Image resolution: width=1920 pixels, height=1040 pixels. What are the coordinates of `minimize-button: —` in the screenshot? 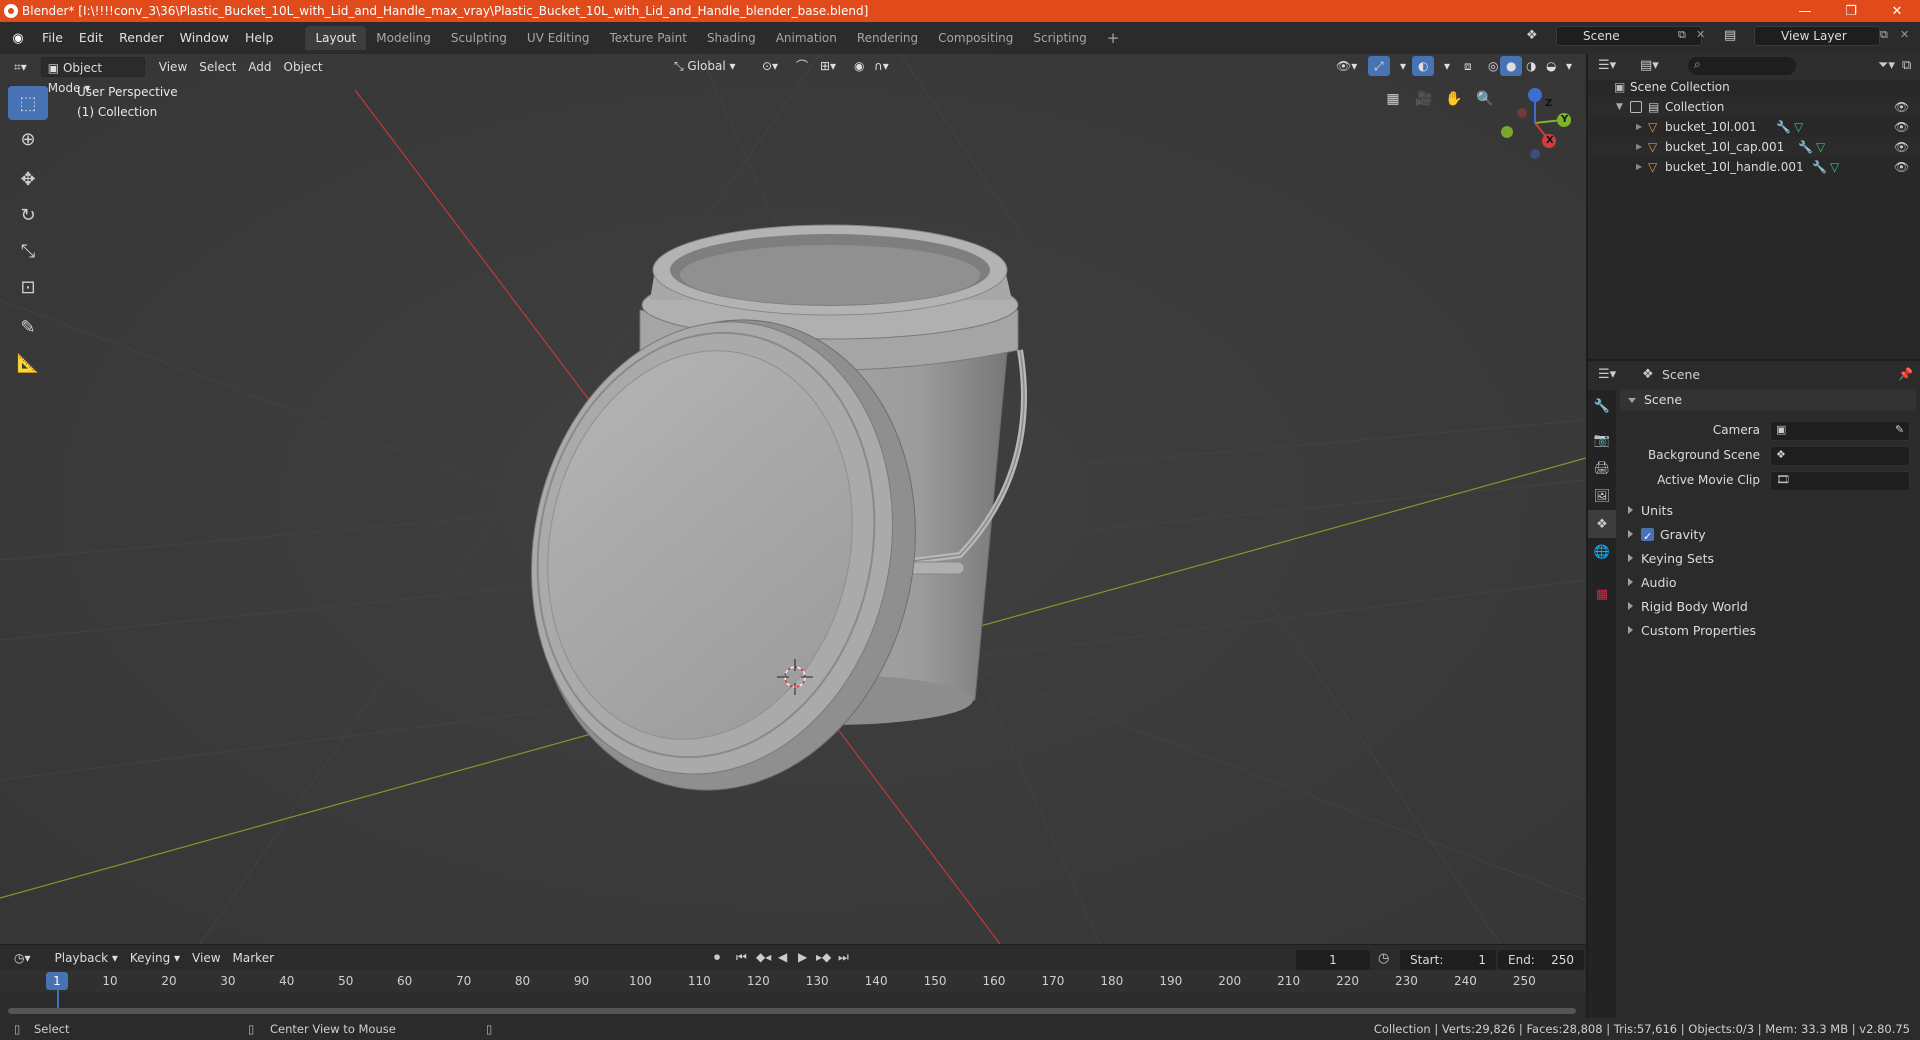 It's located at (1805, 11).